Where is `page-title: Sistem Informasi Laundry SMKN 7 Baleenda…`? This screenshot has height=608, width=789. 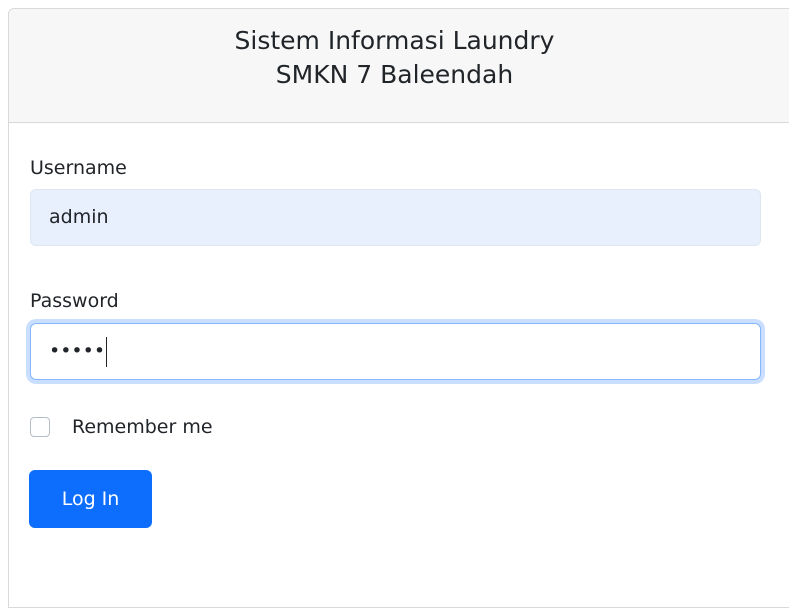
page-title: Sistem Informasi Laundry SMKN 7 Baleenda… is located at coordinates (394, 58).